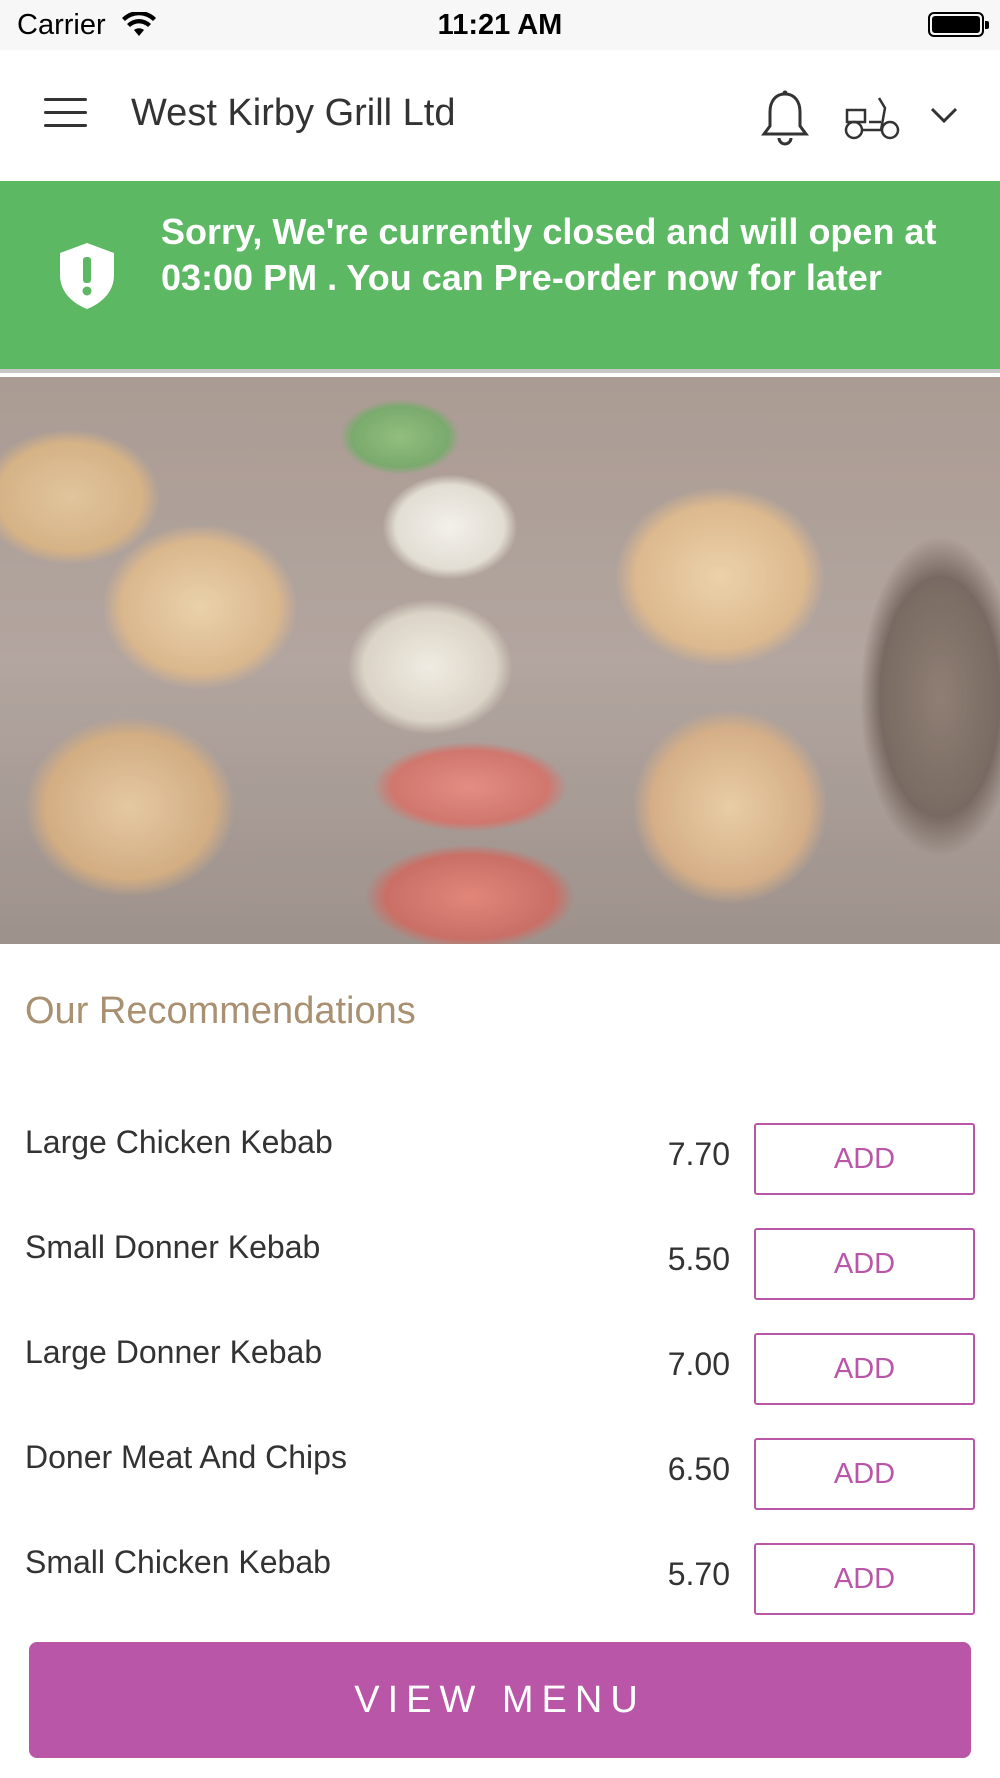  What do you see at coordinates (500, 1275) in the screenshot?
I see `list-item: Small Donner Kebab 5.50 ADD` at bounding box center [500, 1275].